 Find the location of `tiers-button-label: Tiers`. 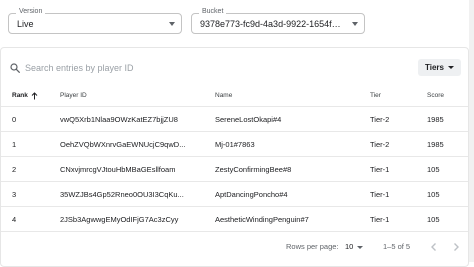

tiers-button-label: Tiers is located at coordinates (434, 67).